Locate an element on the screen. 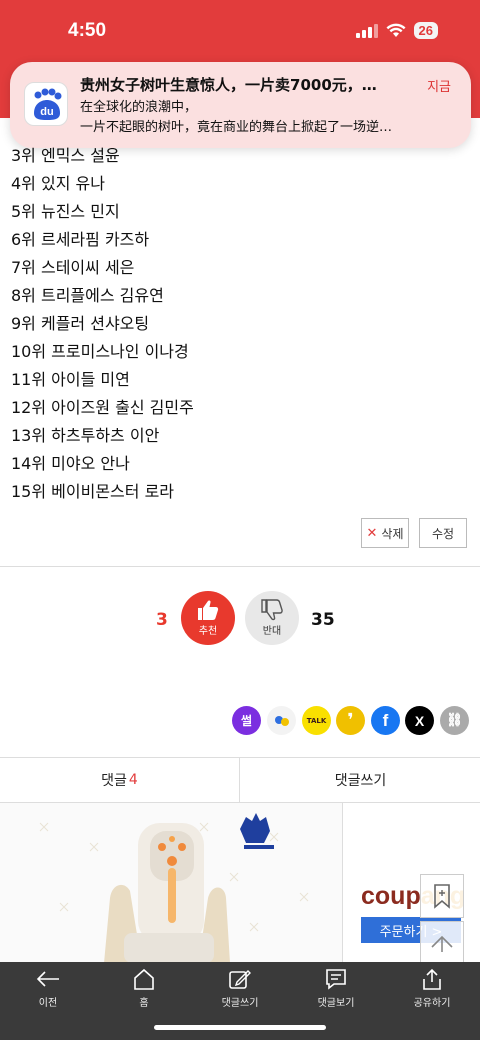 Image resolution: width=480 pixels, height=1040 pixels. notification-body-line1: 在全球化的浪潮中， is located at coordinates (139, 107).